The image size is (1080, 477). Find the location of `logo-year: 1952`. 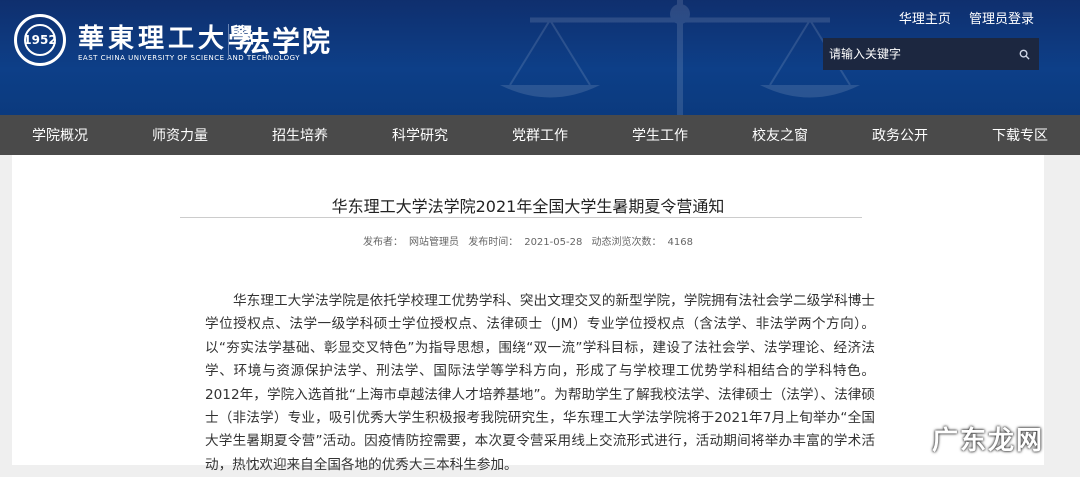

logo-year: 1952 is located at coordinates (40, 40).